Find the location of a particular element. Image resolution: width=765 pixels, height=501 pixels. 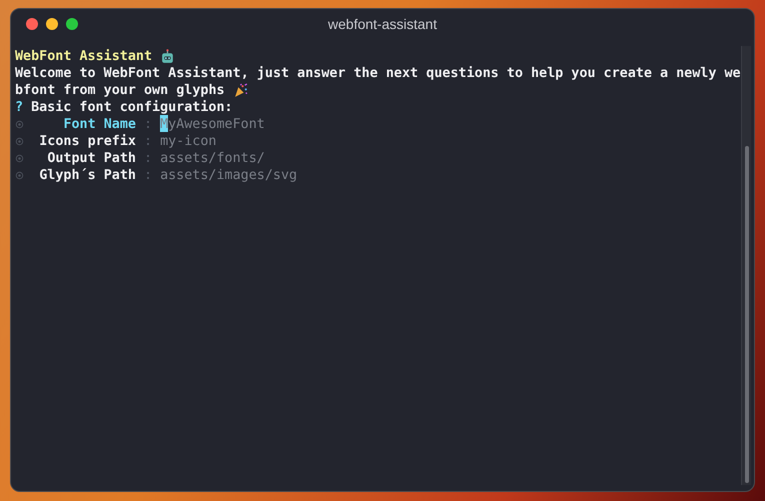

field-value: assets/images/svg is located at coordinates (229, 175).